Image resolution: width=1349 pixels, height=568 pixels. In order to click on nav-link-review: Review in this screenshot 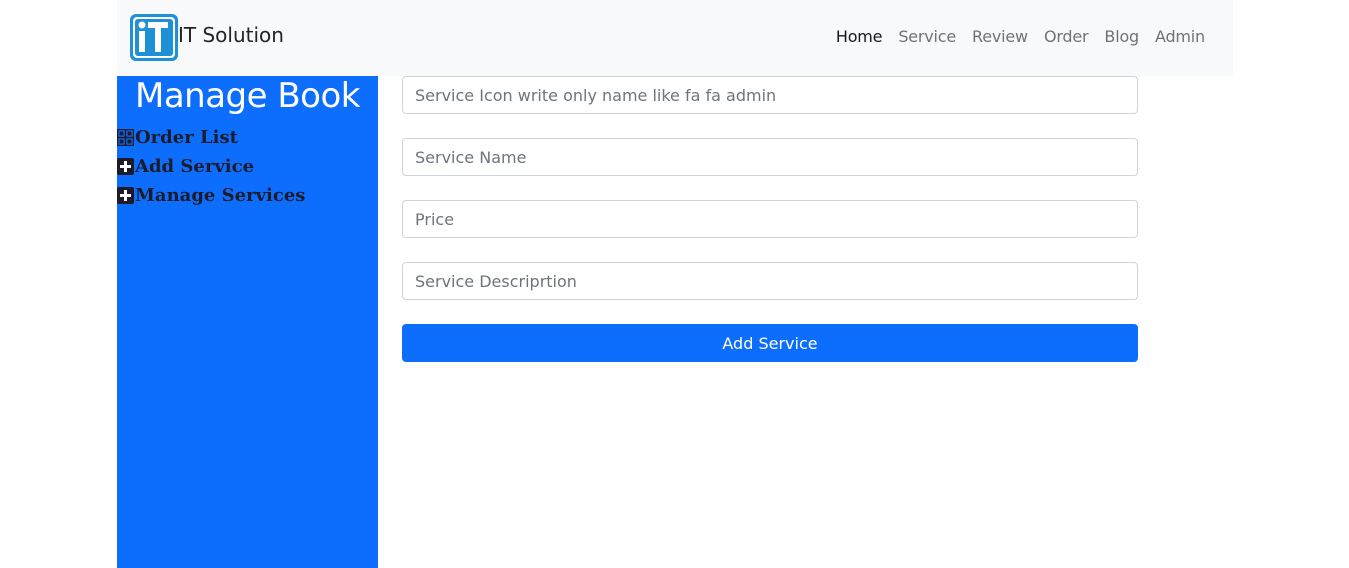, I will do `click(1000, 36)`.